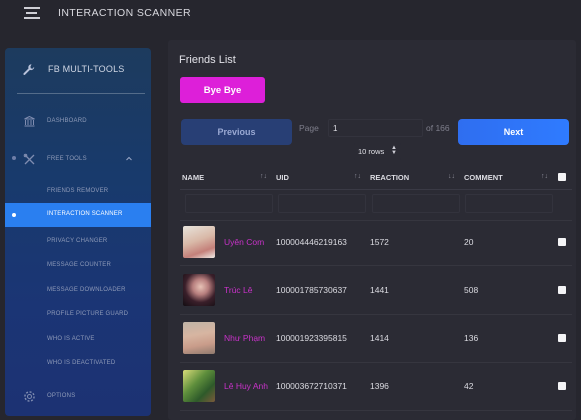  I want to click on rows-per-page-value: 10 rows, so click(371, 151).